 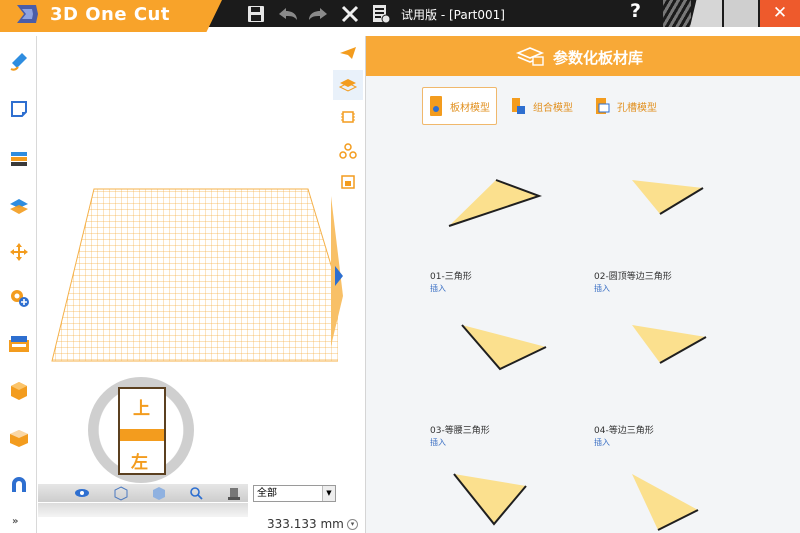 What do you see at coordinates (328, 493) in the screenshot?
I see `chevron-down-icon: ▼` at bounding box center [328, 493].